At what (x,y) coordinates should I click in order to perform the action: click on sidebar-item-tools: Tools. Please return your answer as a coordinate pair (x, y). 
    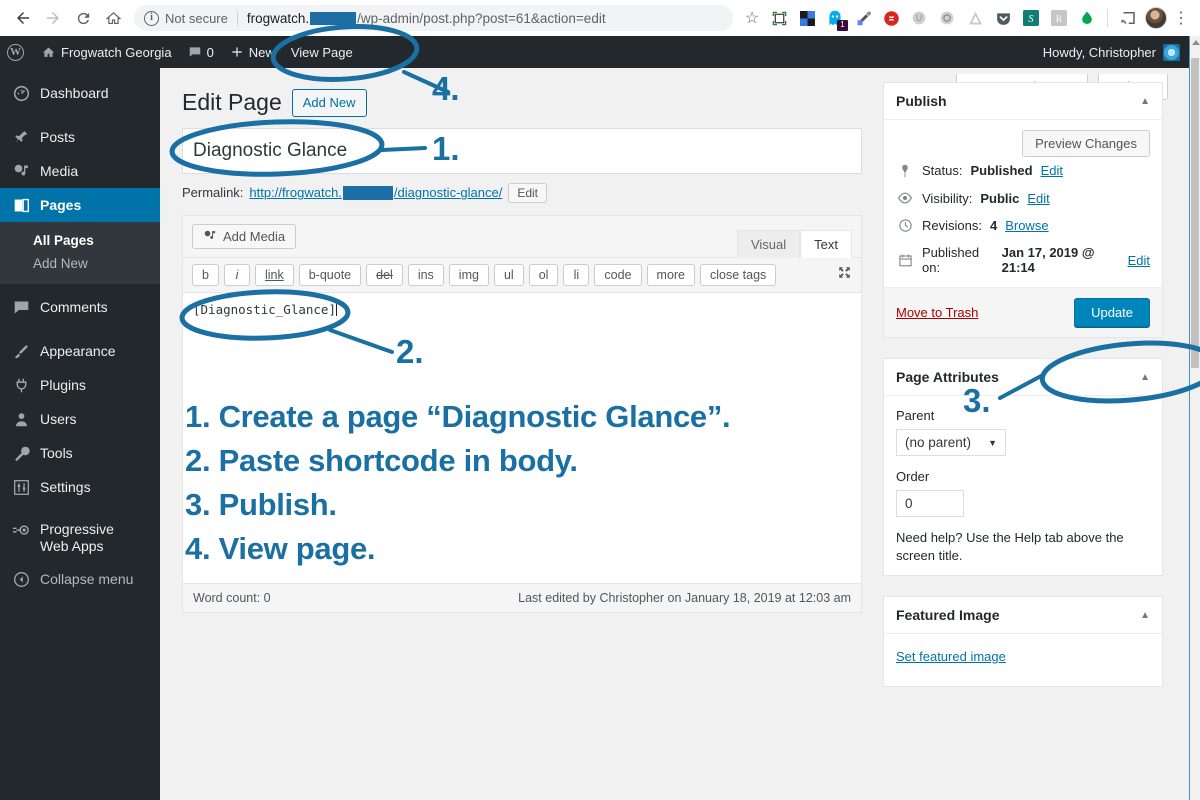
    Looking at the image, I should click on (80, 453).